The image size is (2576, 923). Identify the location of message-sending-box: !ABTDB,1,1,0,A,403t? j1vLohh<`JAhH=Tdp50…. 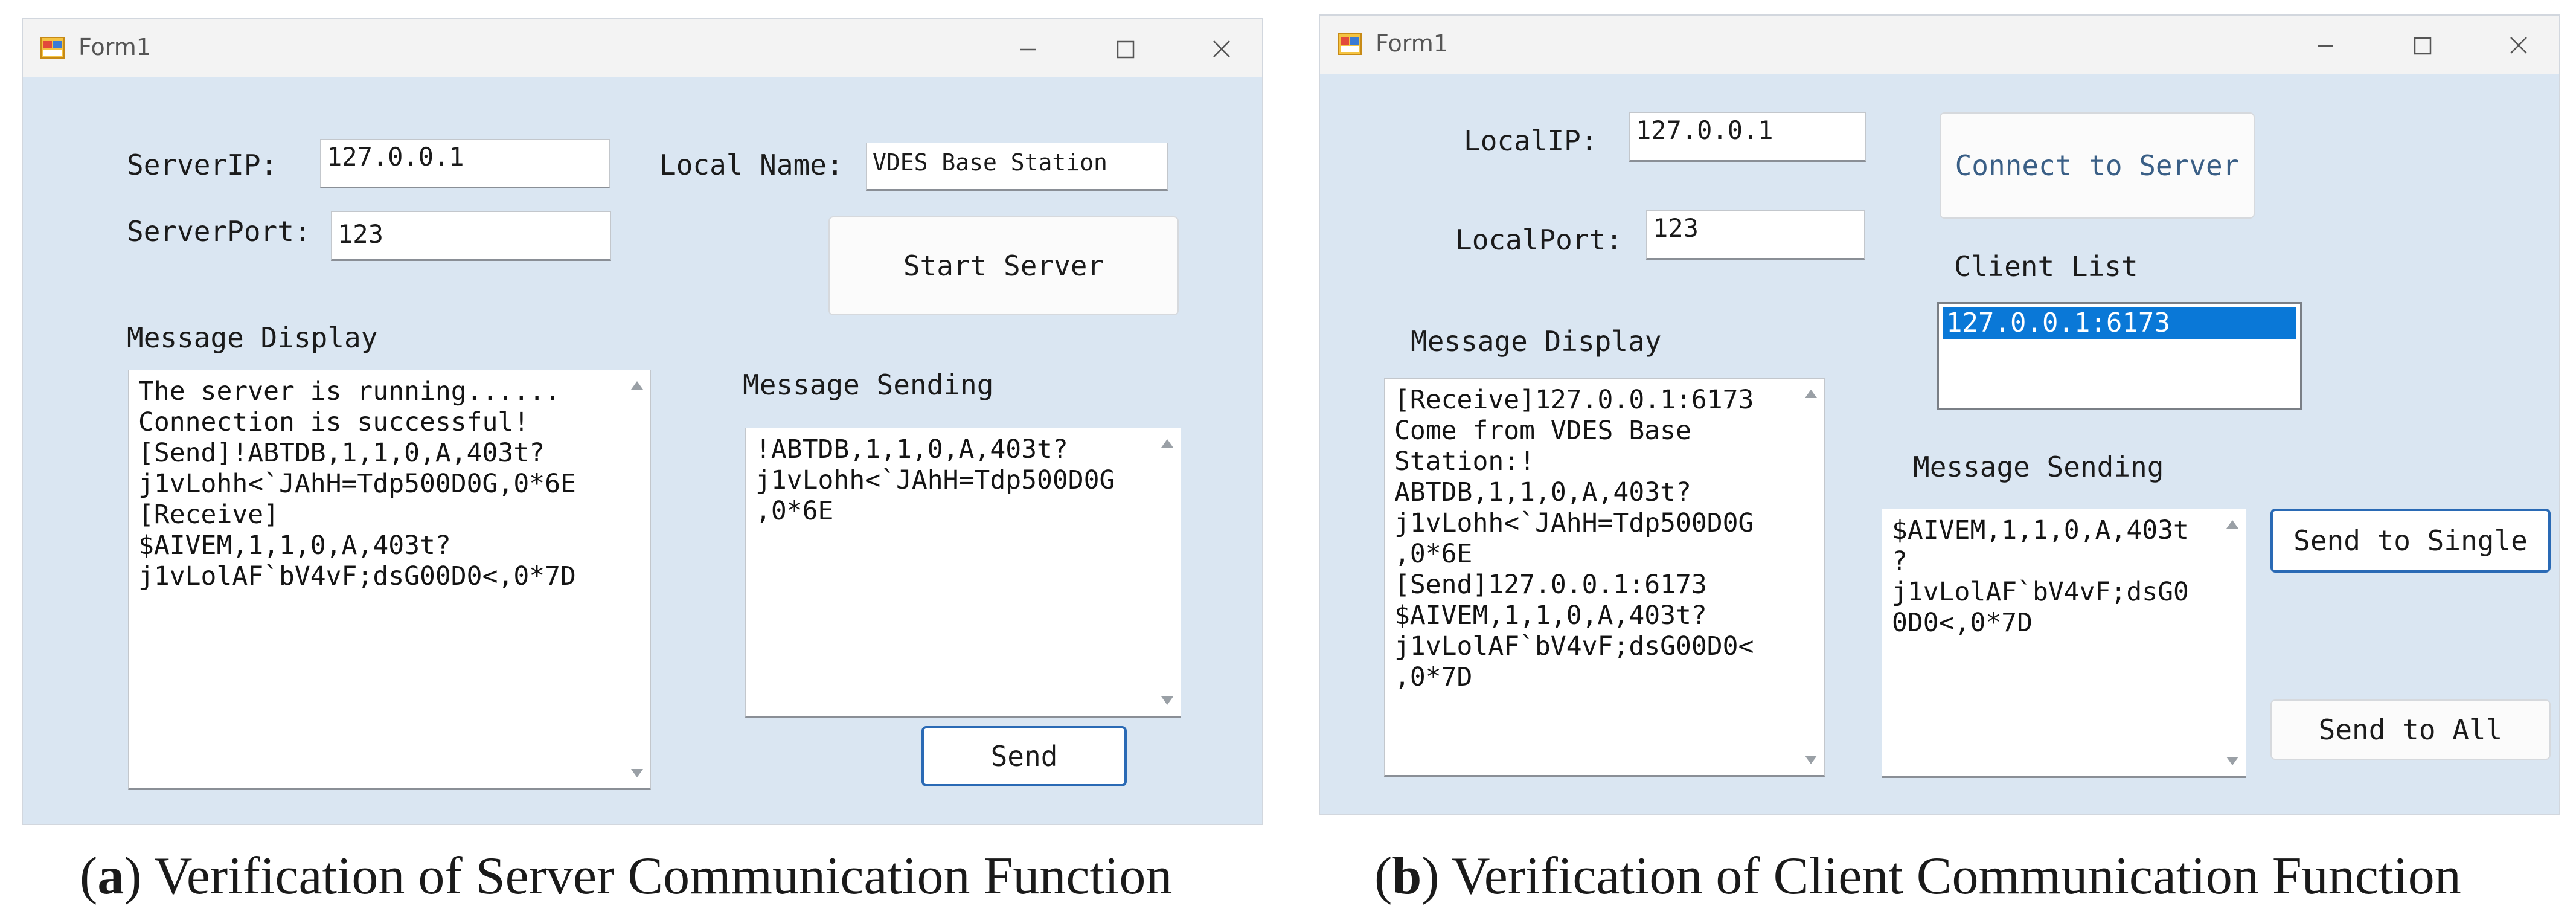
(963, 573).